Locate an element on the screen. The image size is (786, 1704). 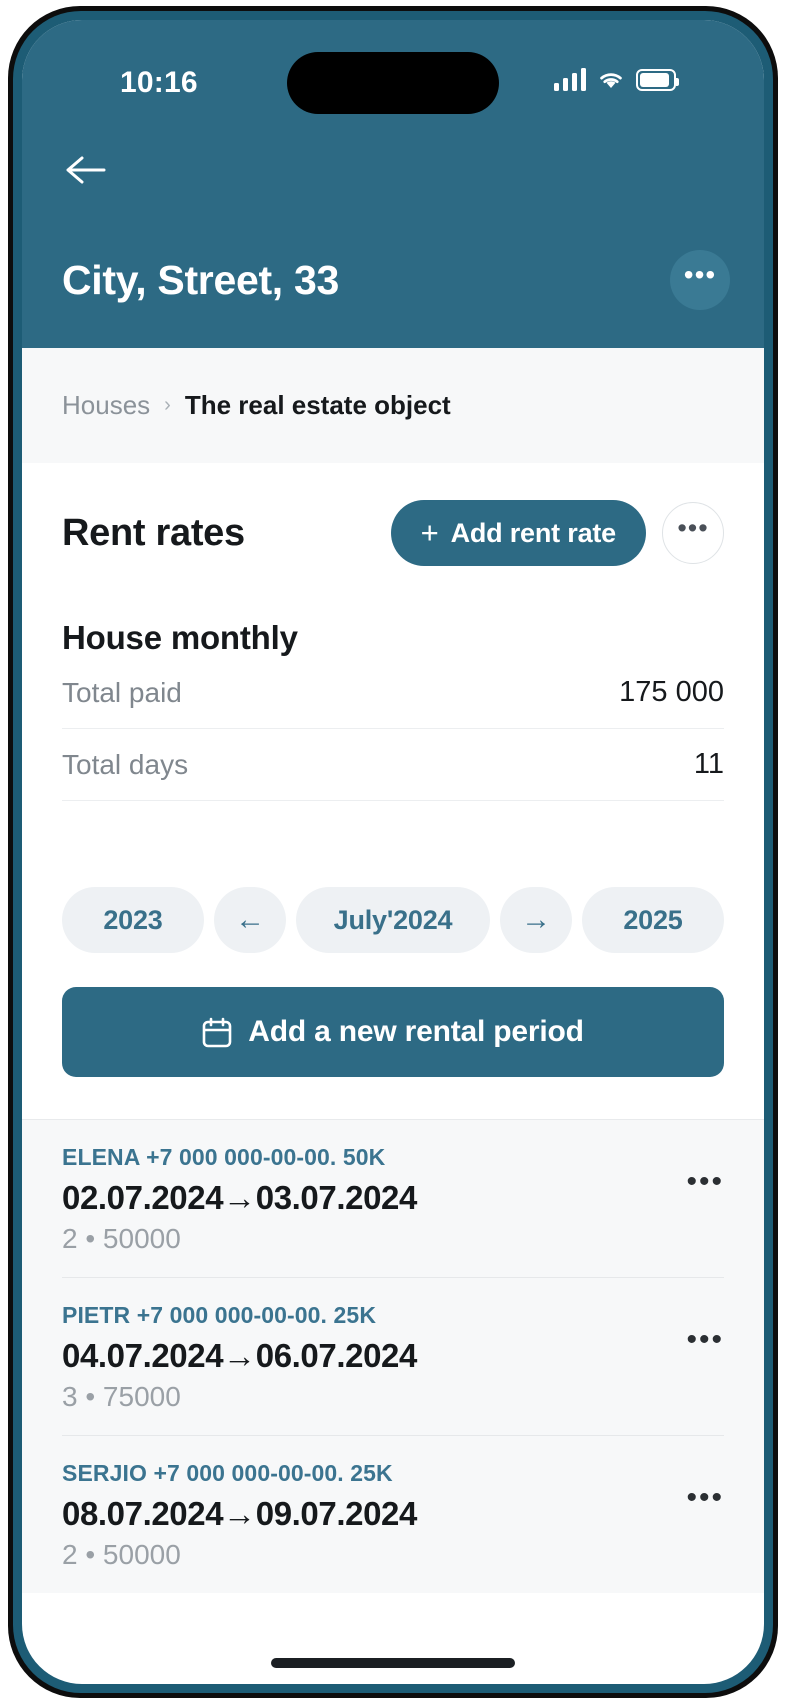
rent-rates-actions: + Add rent rate ••• is located at coordinates (557, 533).